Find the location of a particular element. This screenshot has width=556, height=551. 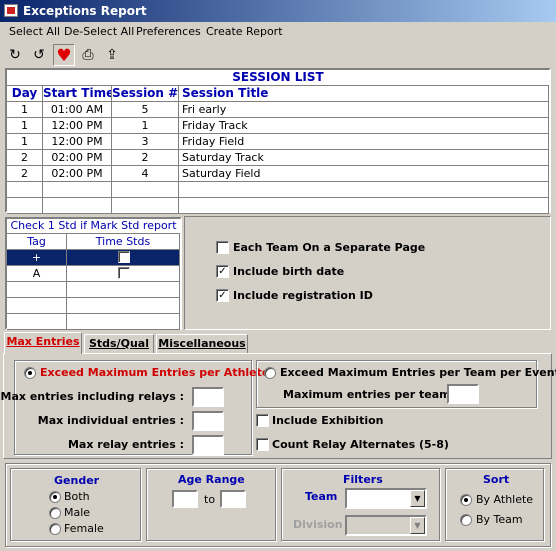

tag-cell: A is located at coordinates (37, 274).